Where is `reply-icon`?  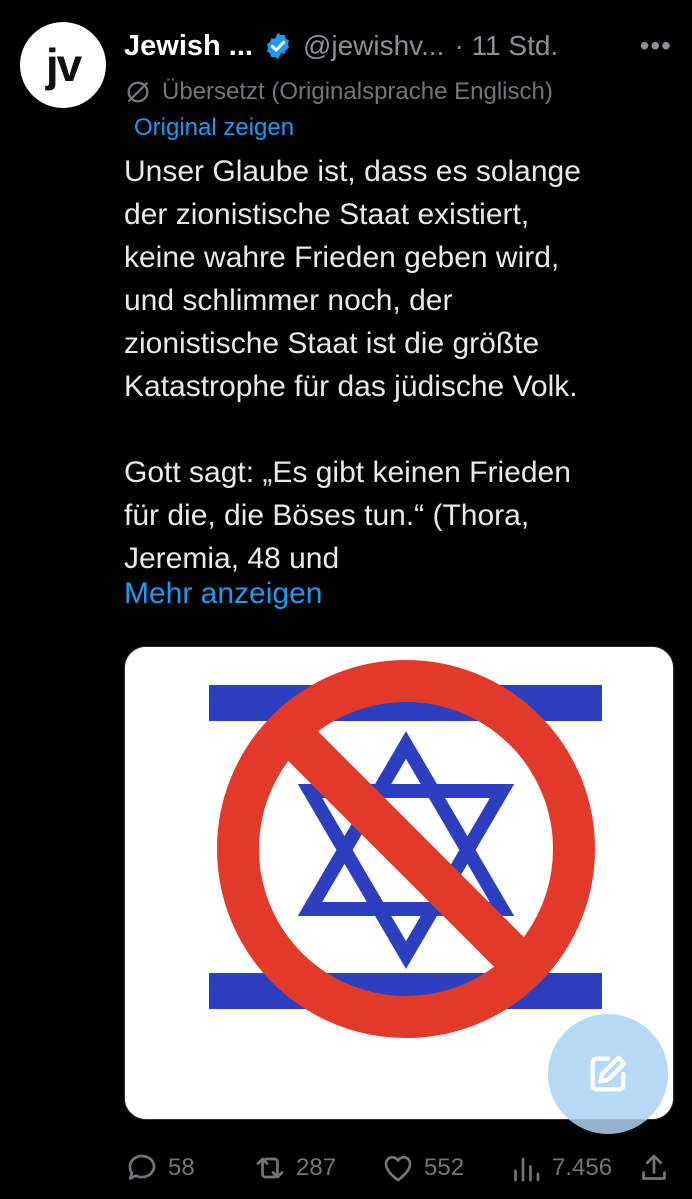 reply-icon is located at coordinates (142, 1167).